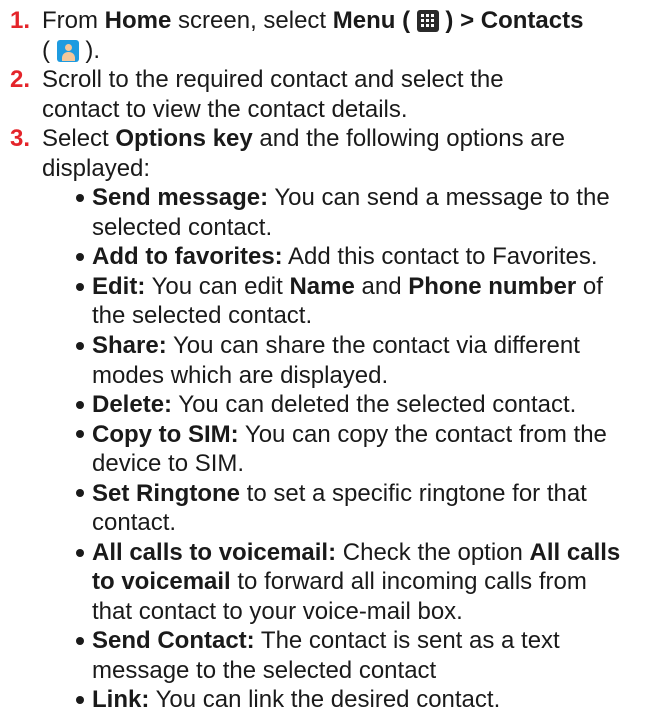  What do you see at coordinates (173, 641) in the screenshot?
I see `option-label: Send Contact:` at bounding box center [173, 641].